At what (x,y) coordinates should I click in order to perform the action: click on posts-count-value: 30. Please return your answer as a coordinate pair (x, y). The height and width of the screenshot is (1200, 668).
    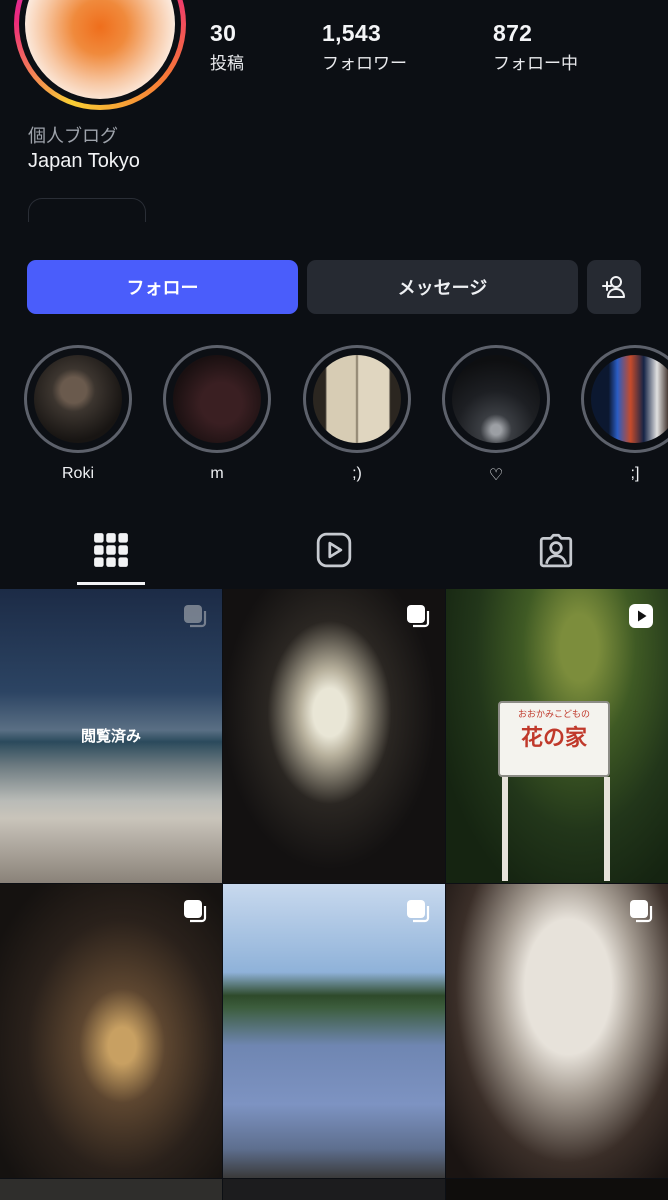
    Looking at the image, I should click on (223, 33).